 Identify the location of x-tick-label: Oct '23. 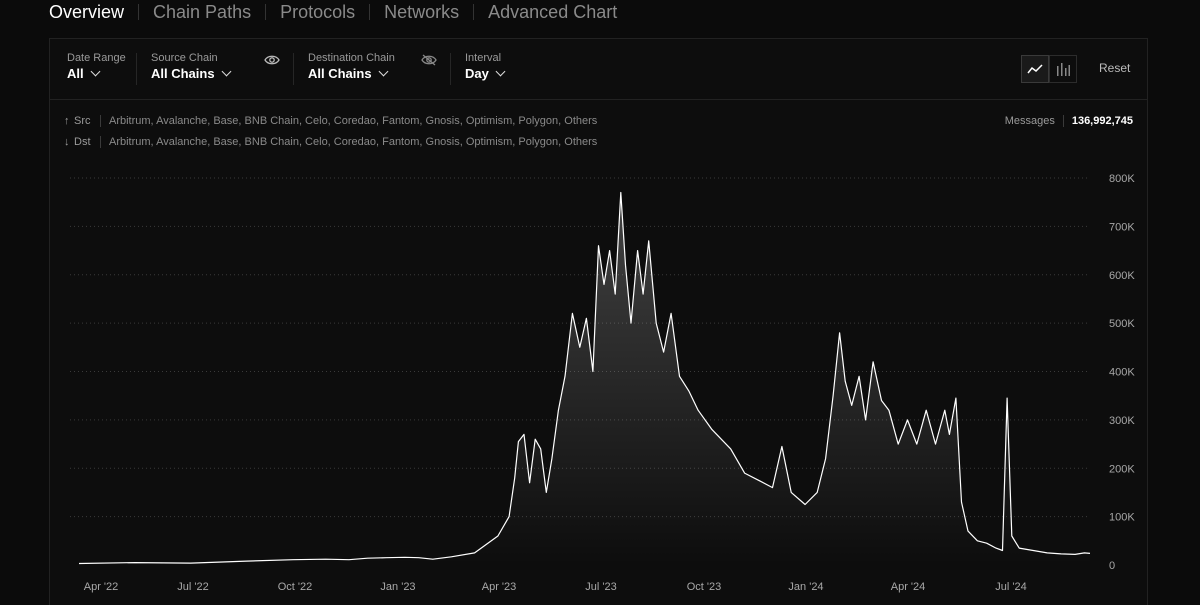
(704, 587).